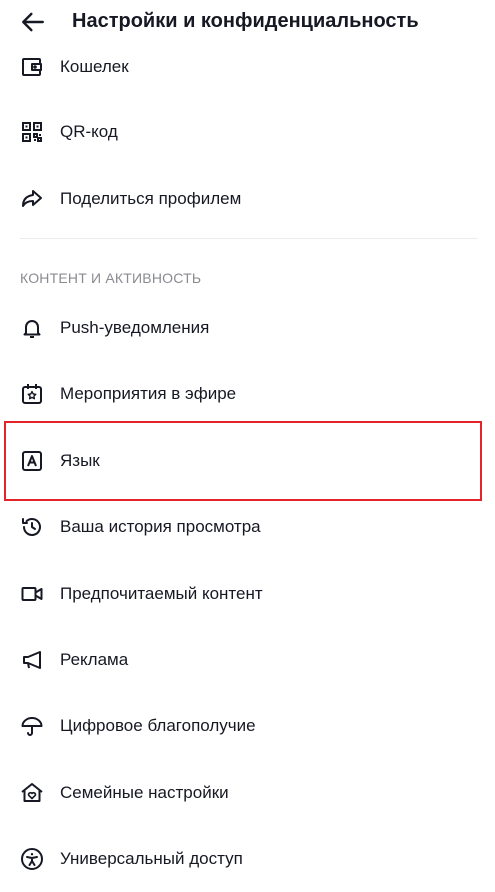 This screenshot has width=495, height=892. What do you see at coordinates (32, 859) in the screenshot?
I see `accessibility-icon` at bounding box center [32, 859].